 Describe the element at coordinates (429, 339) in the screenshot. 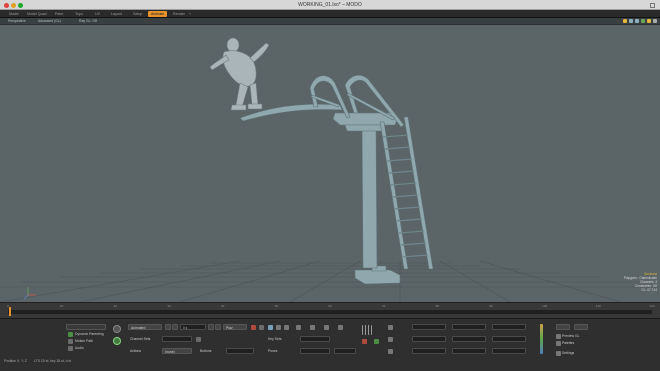

I see `rotation-x-field` at that location.